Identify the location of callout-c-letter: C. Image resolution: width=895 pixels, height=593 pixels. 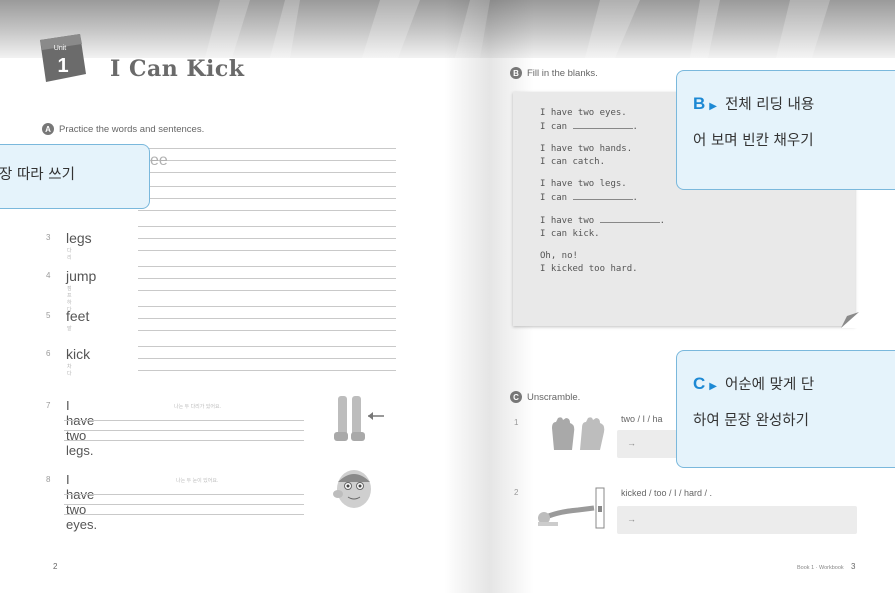
(699, 383).